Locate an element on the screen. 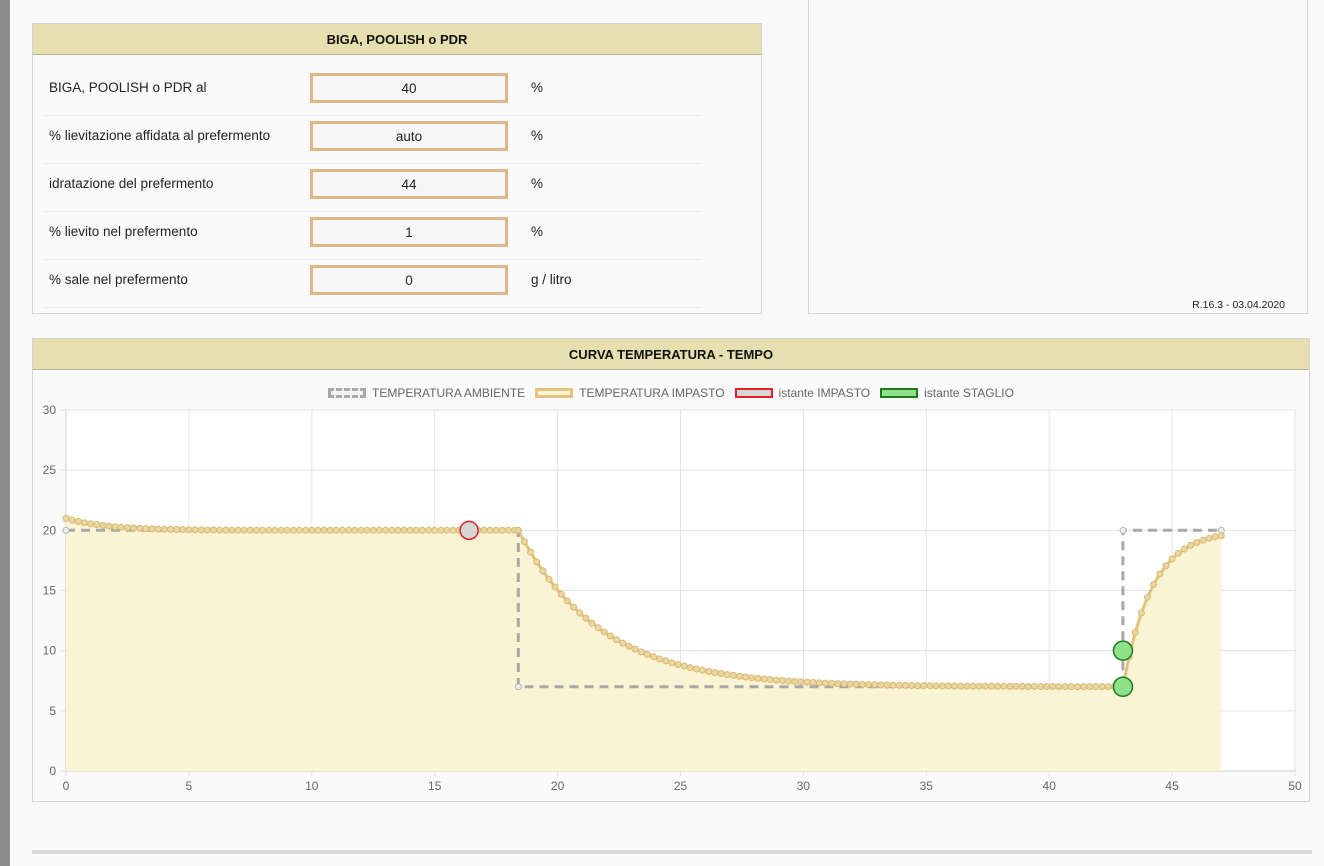 This screenshot has height=866, width=1324. form-row-salt: % sale nel prefermento g / litro is located at coordinates (373, 284).